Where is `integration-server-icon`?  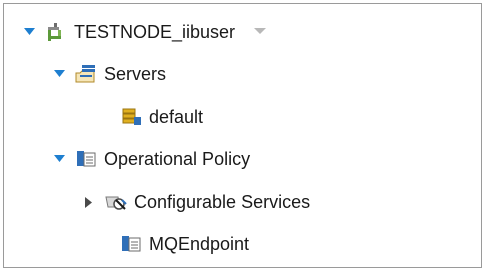 integration-server-icon is located at coordinates (131, 117).